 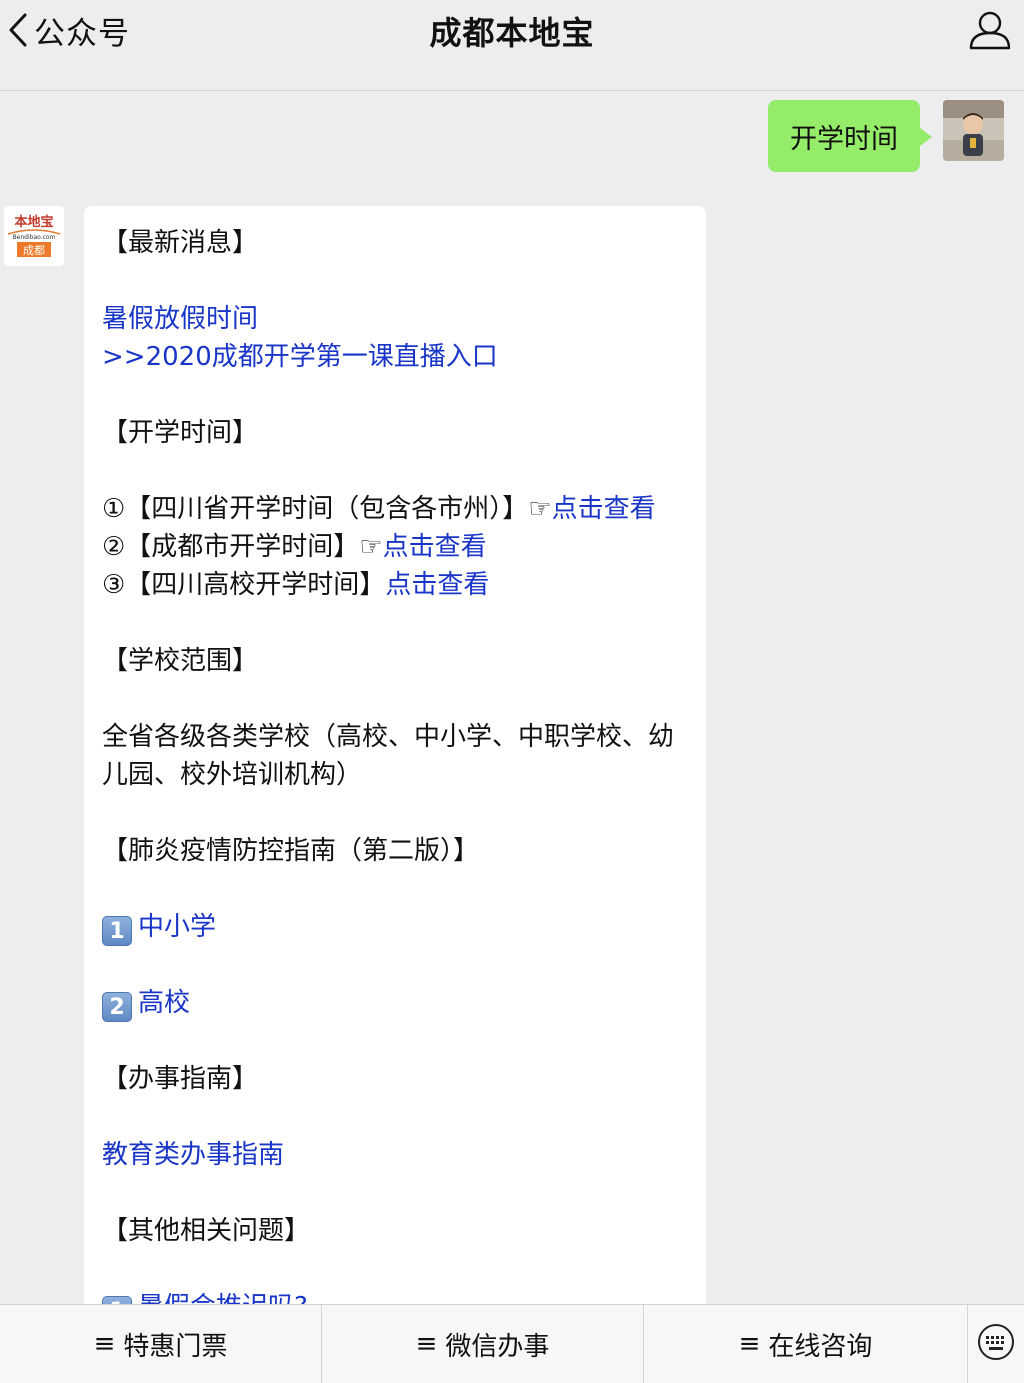 I want to click on schedule-item-1-text: ①【四川省开学时间（包含各市州）】☞, so click(x=327, y=509).